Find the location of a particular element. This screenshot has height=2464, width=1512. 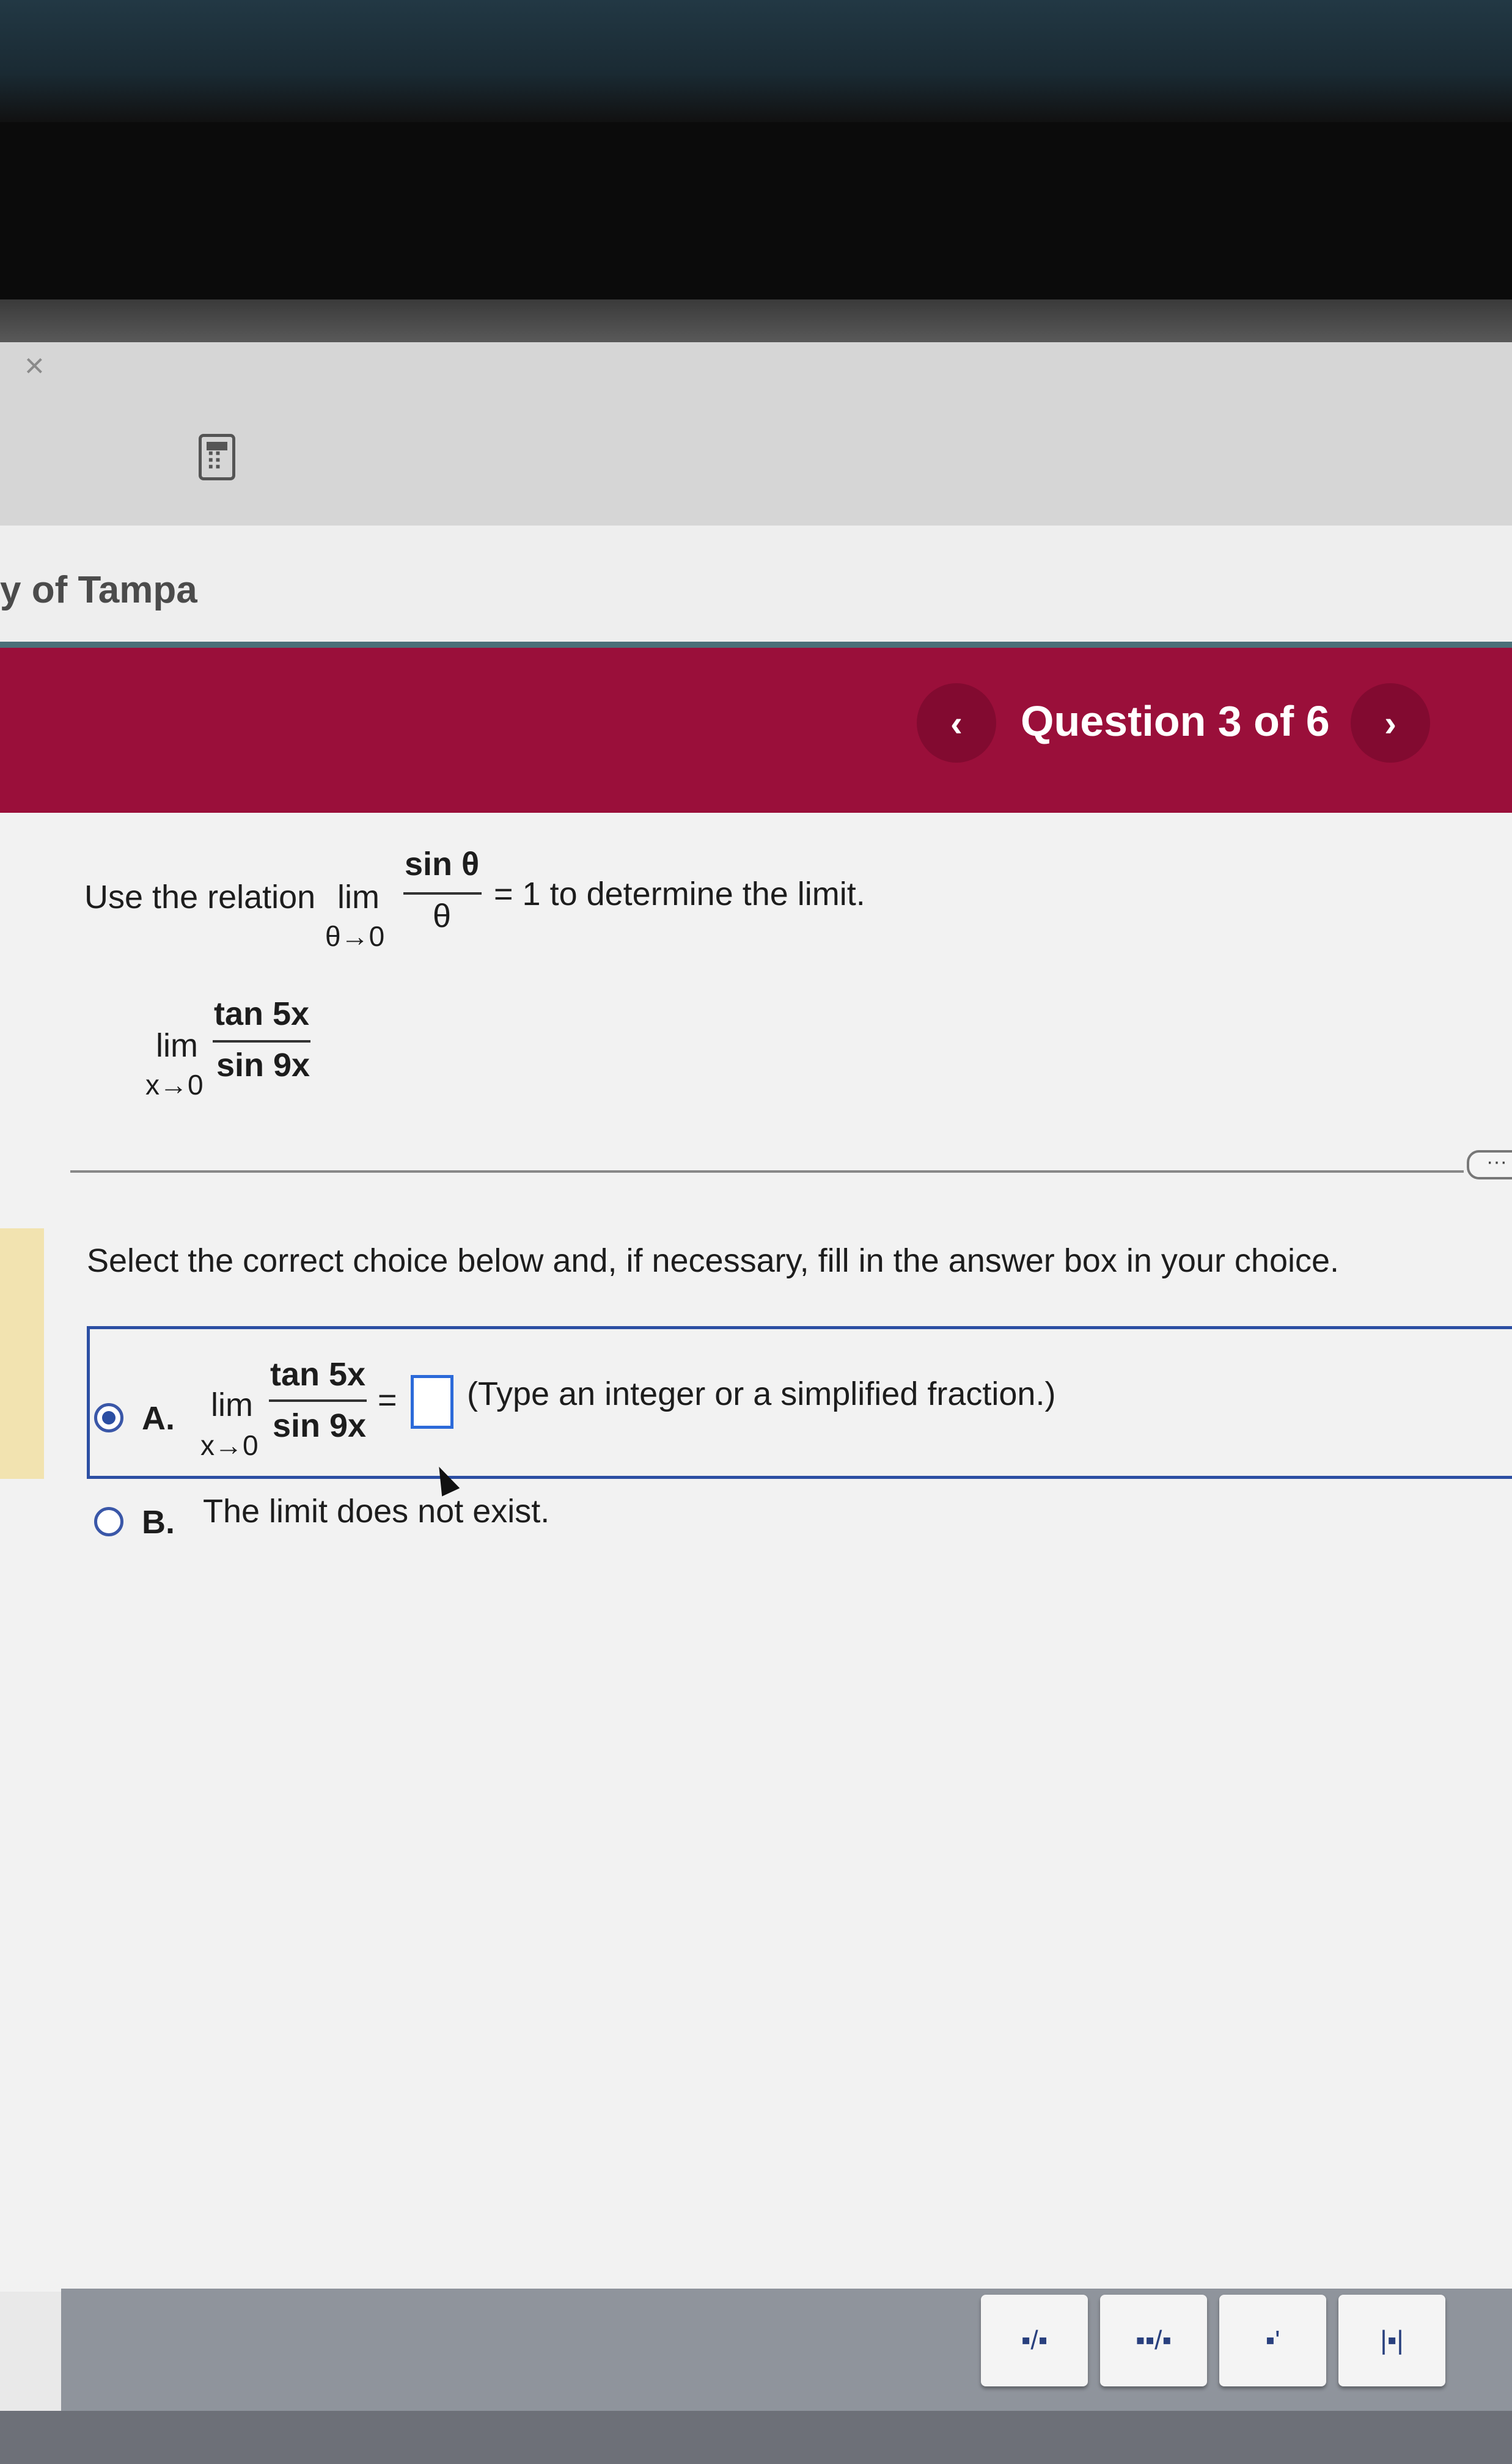

exponent-button: ▪' is located at coordinates (1272, 2341).